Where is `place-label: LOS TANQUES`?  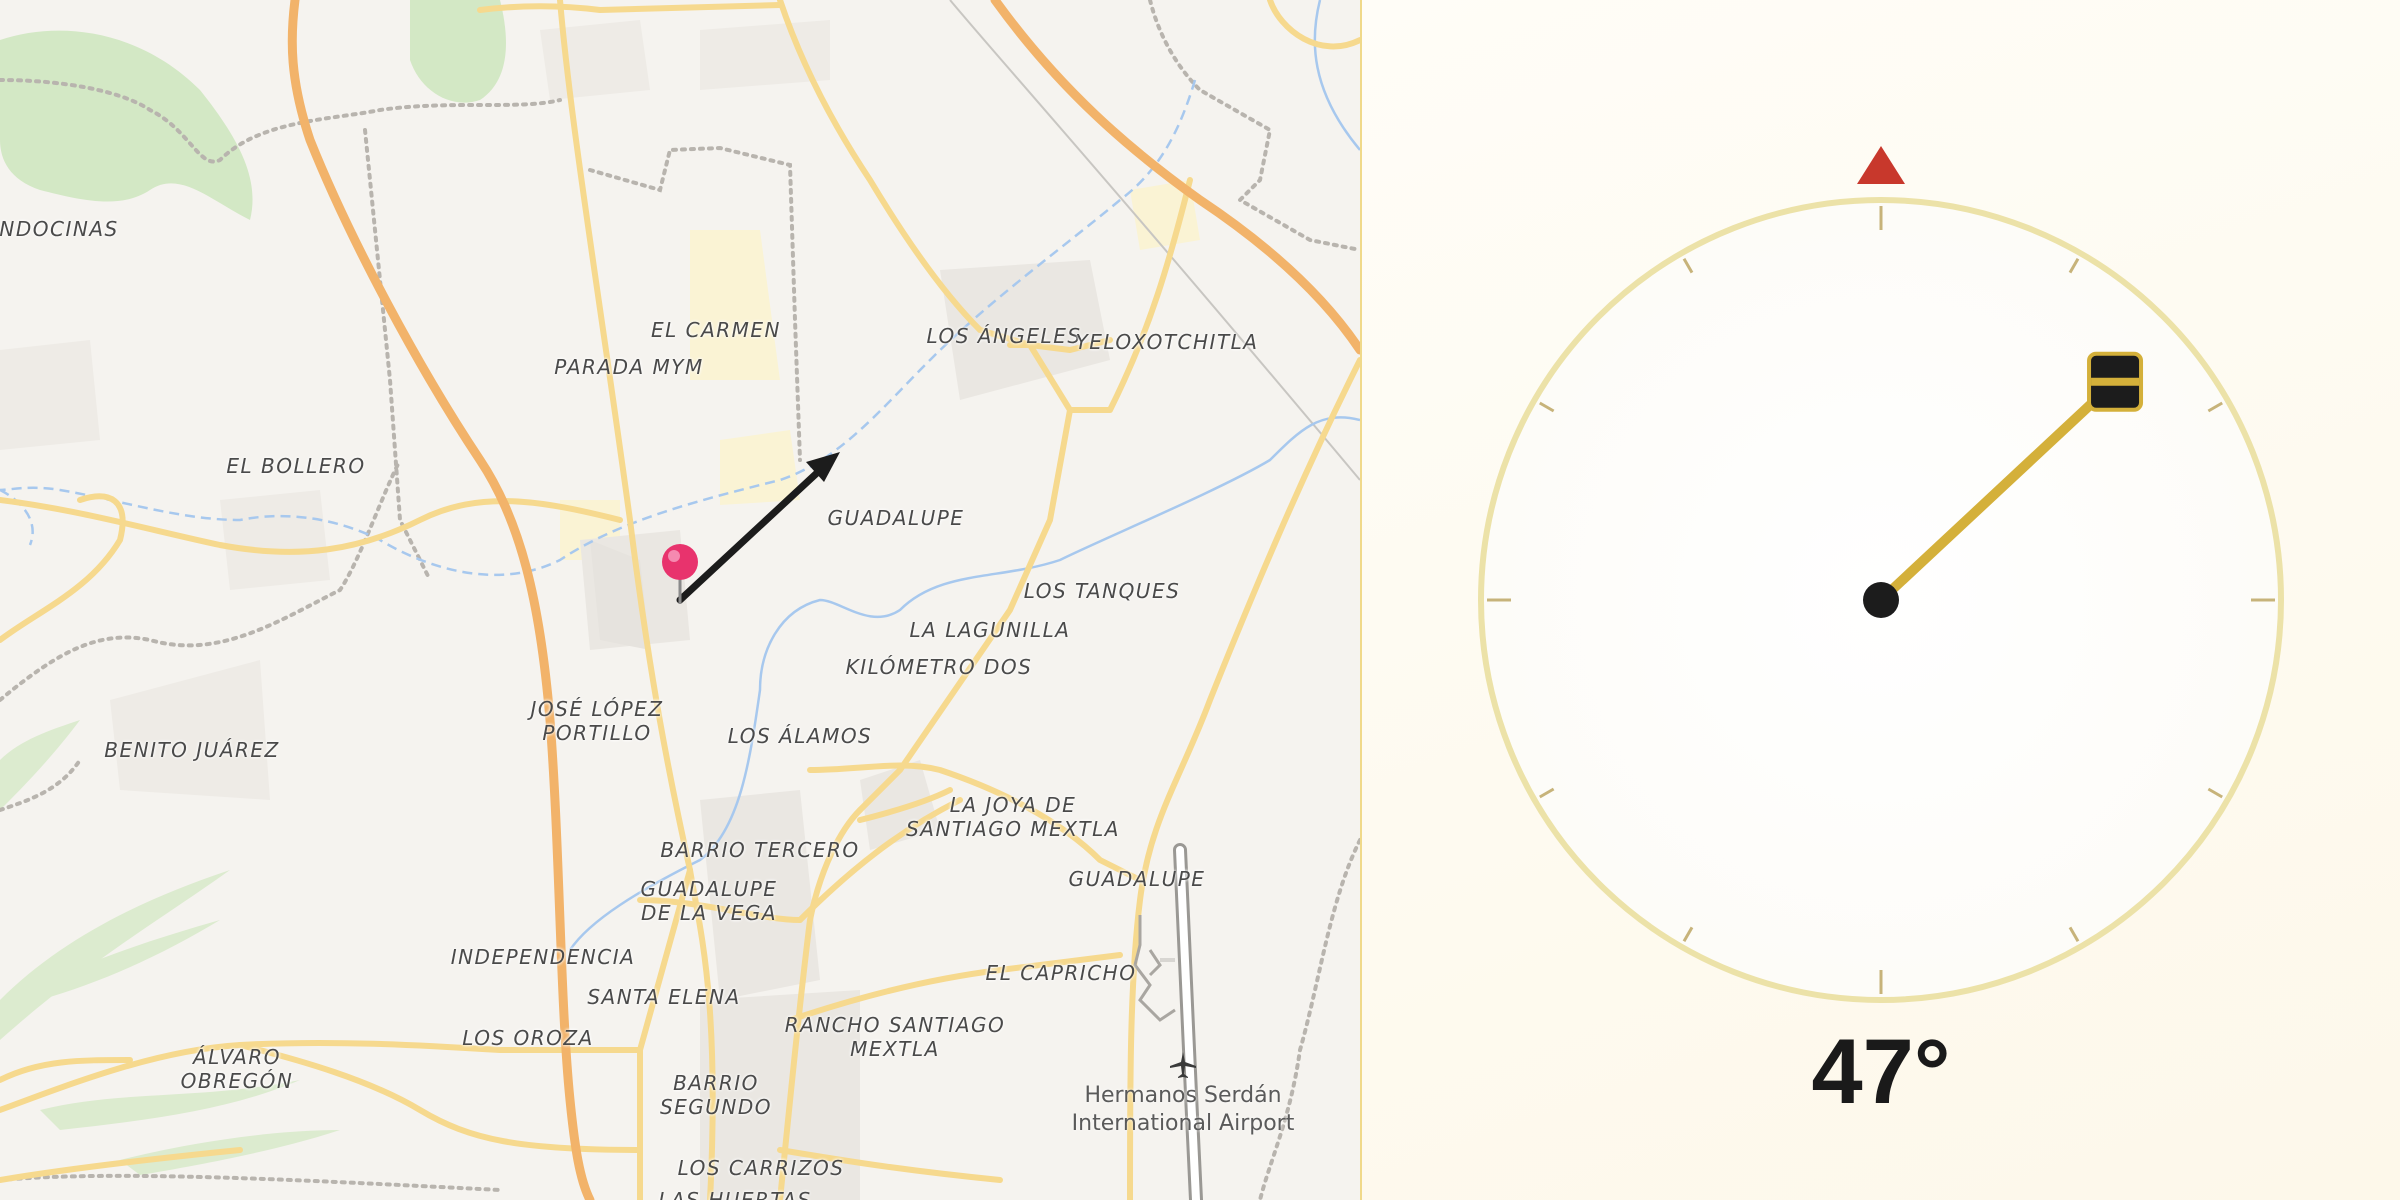
place-label: LOS TANQUES is located at coordinates (1102, 591).